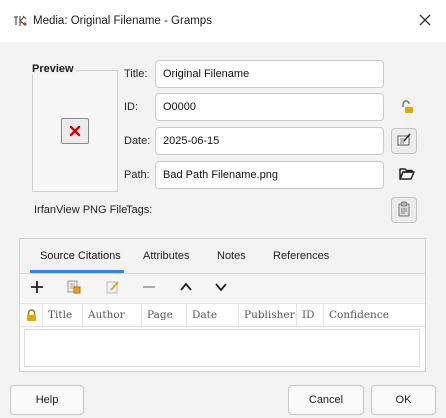 This screenshot has height=418, width=446. What do you see at coordinates (166, 256) in the screenshot?
I see `tab-attributes: Attributes` at bounding box center [166, 256].